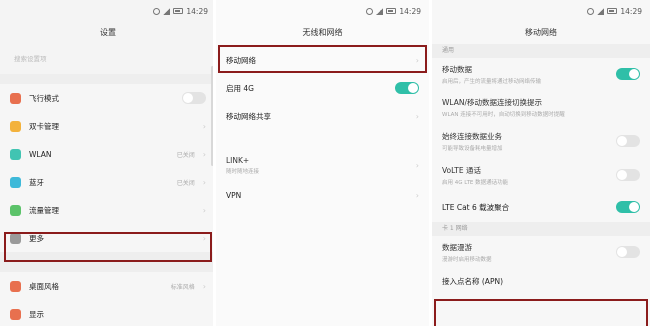  What do you see at coordinates (541, 229) in the screenshot?
I see `section-header: 卡 1 网络` at bounding box center [541, 229].